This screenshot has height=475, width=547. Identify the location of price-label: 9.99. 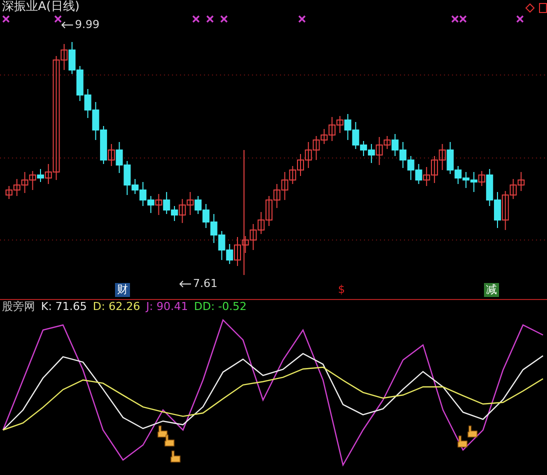
(87, 24).